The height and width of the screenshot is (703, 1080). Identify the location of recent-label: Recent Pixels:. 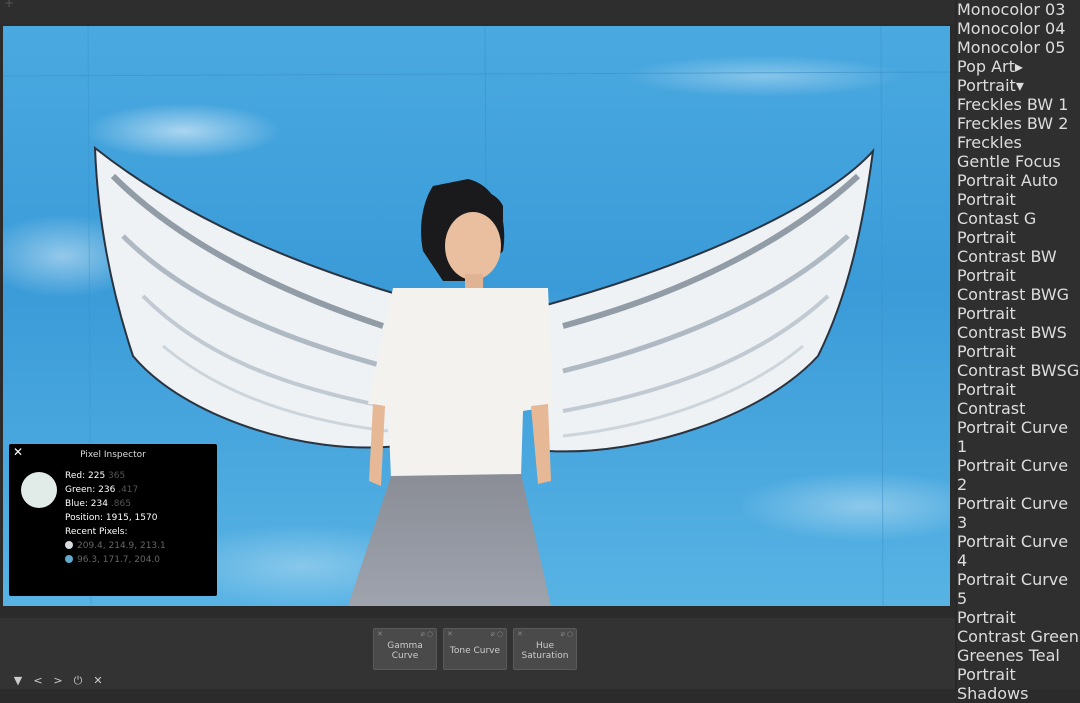
(96, 532).